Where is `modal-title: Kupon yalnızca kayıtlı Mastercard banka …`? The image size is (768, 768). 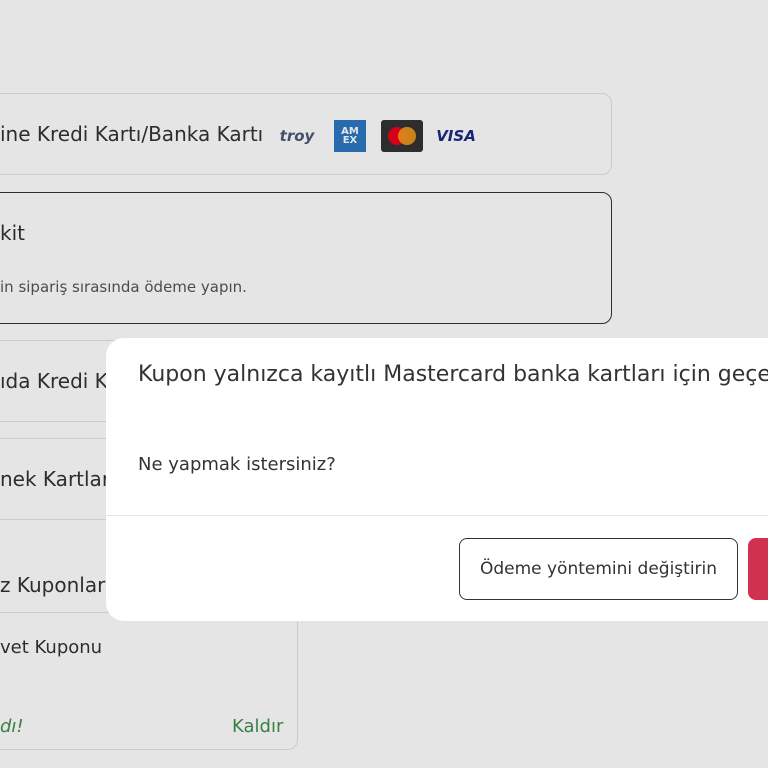
modal-title: Kupon yalnızca kayıtlı Mastercard banka … is located at coordinates (453, 374).